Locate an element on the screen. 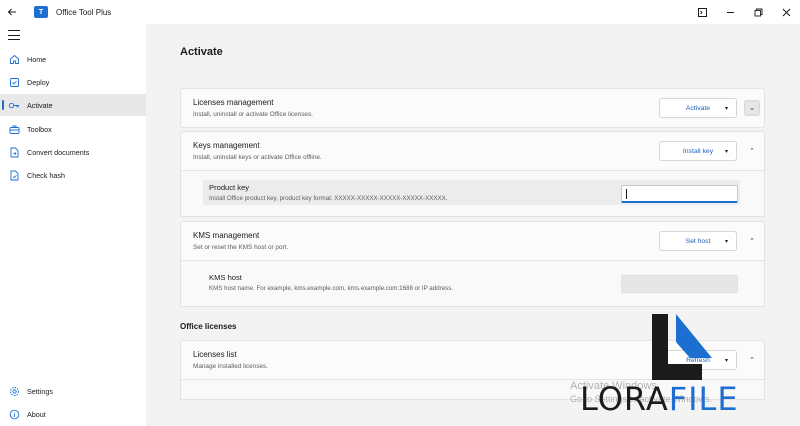 The image size is (800, 426). keys-management-title: Keys management is located at coordinates (226, 145).